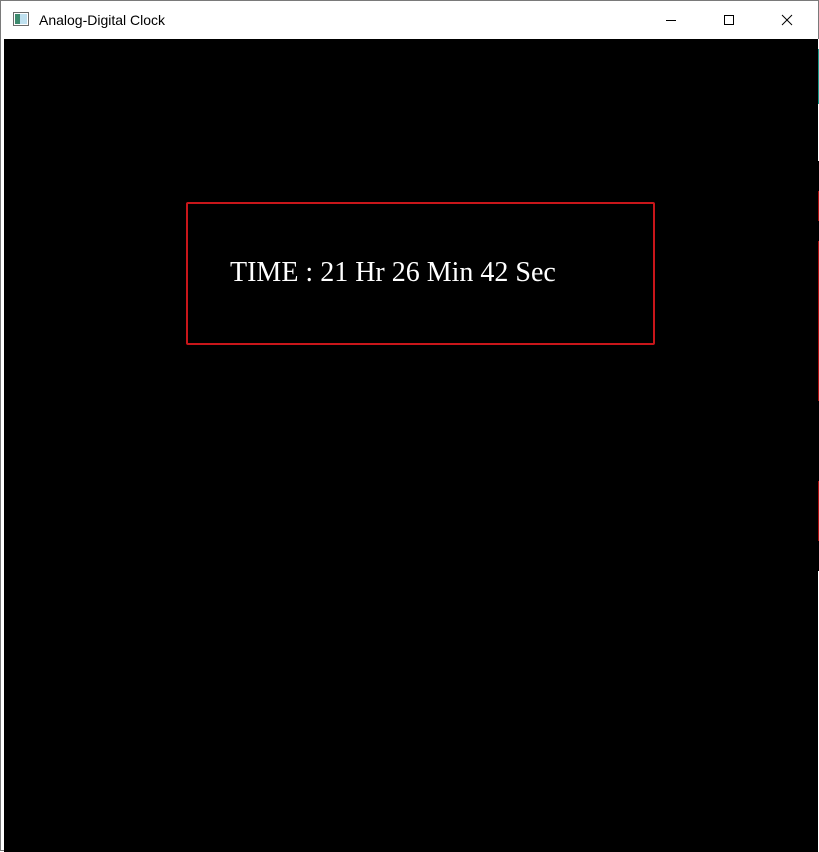 The height and width of the screenshot is (852, 819). I want to click on digital-time-frame: TIME : 21 Hr 26 Min 42 Sec, so click(420, 273).